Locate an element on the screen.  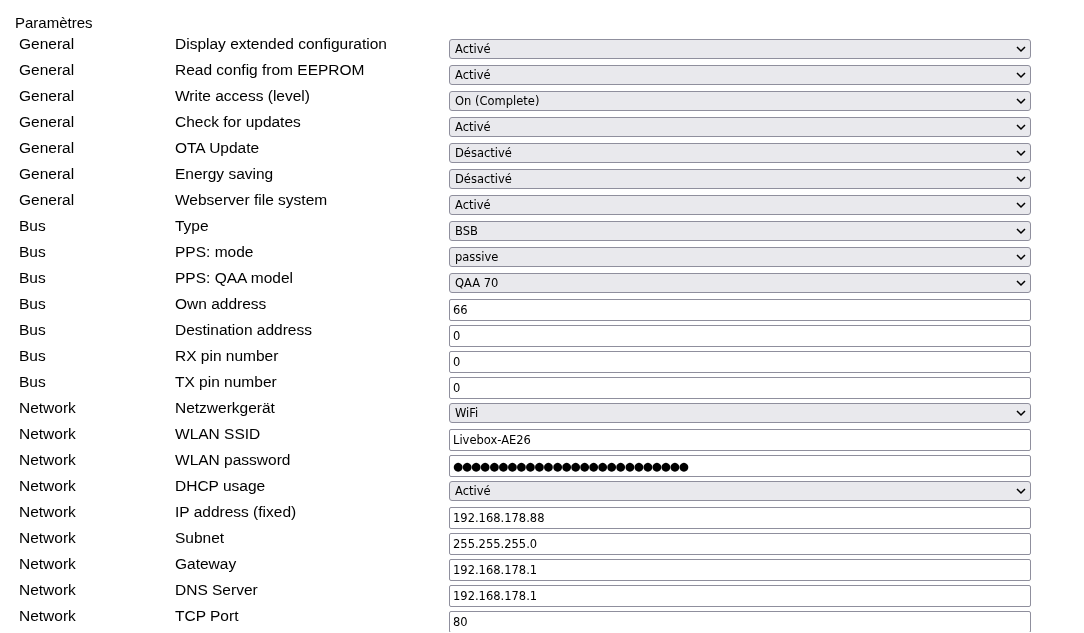
section-title: Paramètres is located at coordinates (54, 23).